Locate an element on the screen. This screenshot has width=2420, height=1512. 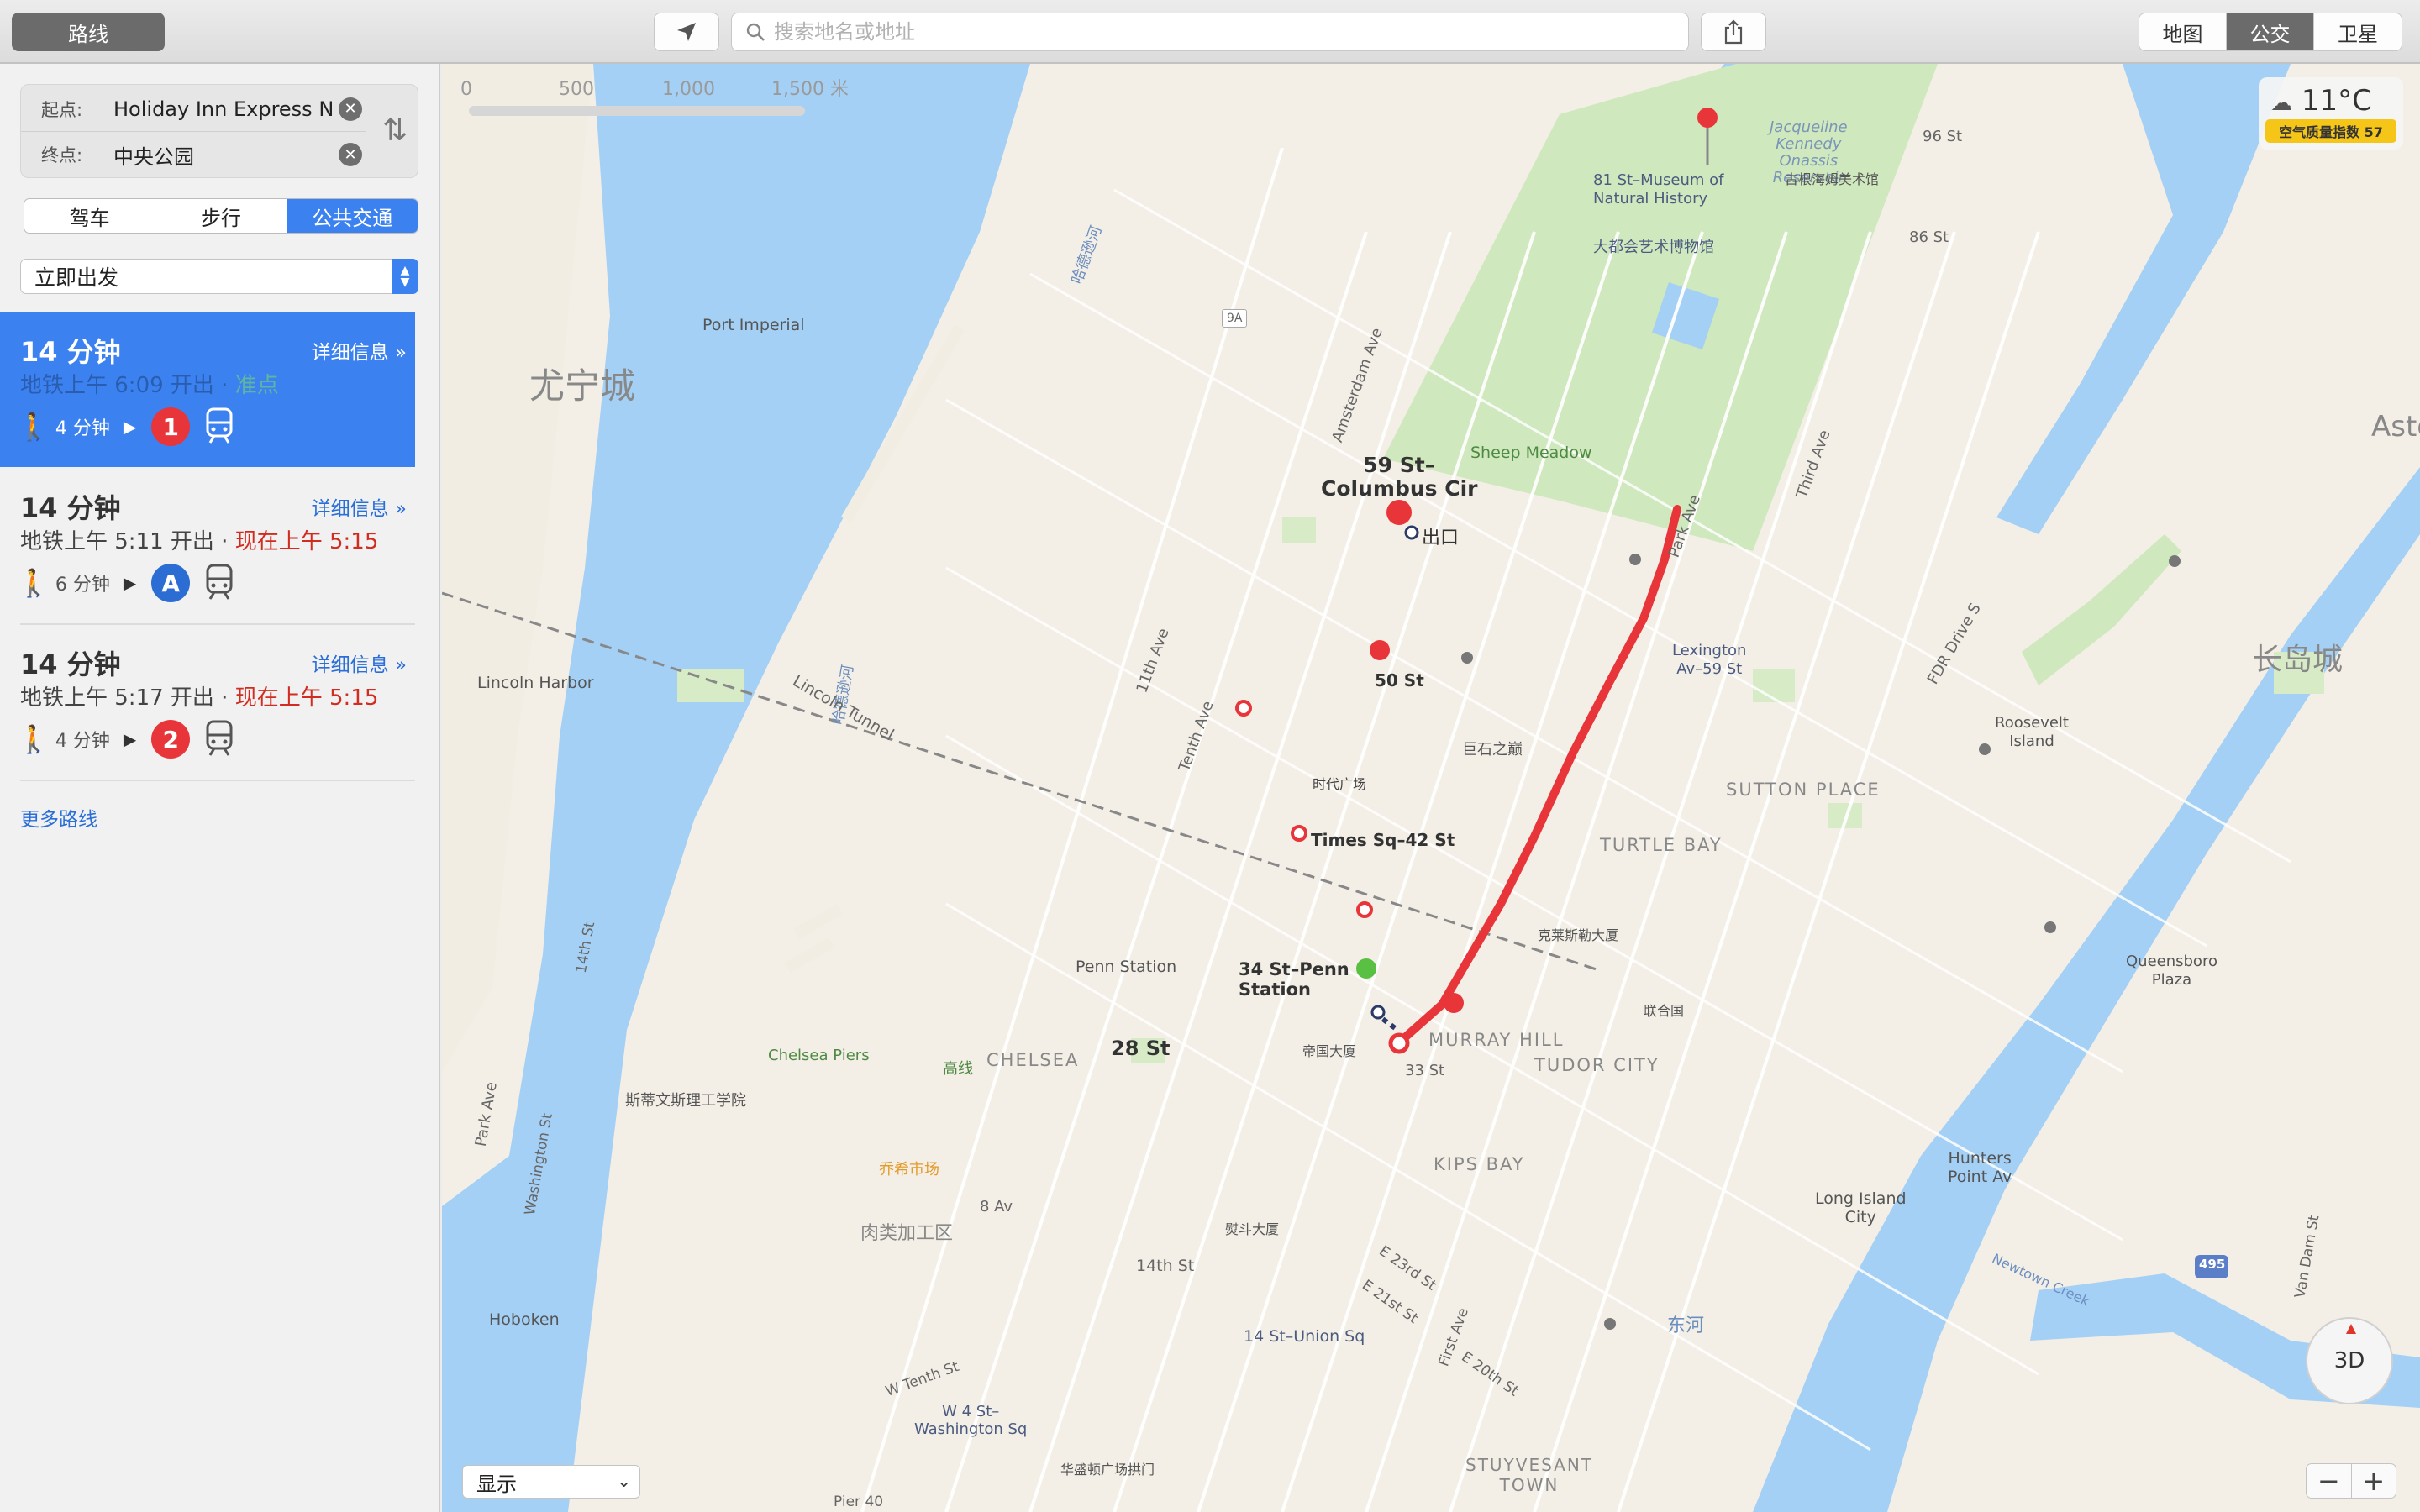
route-divider is located at coordinates (218, 780).